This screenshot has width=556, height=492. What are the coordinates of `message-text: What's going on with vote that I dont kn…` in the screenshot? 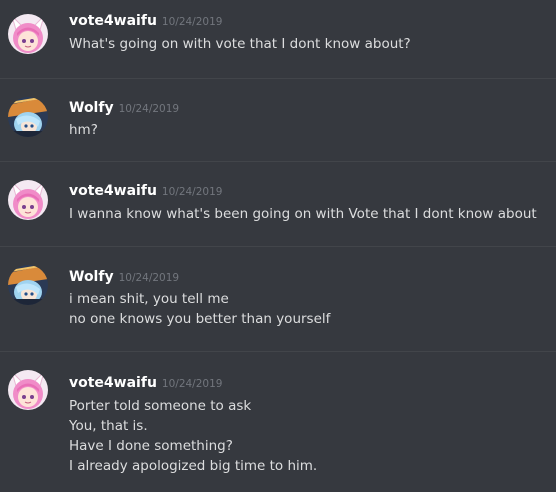 It's located at (240, 44).